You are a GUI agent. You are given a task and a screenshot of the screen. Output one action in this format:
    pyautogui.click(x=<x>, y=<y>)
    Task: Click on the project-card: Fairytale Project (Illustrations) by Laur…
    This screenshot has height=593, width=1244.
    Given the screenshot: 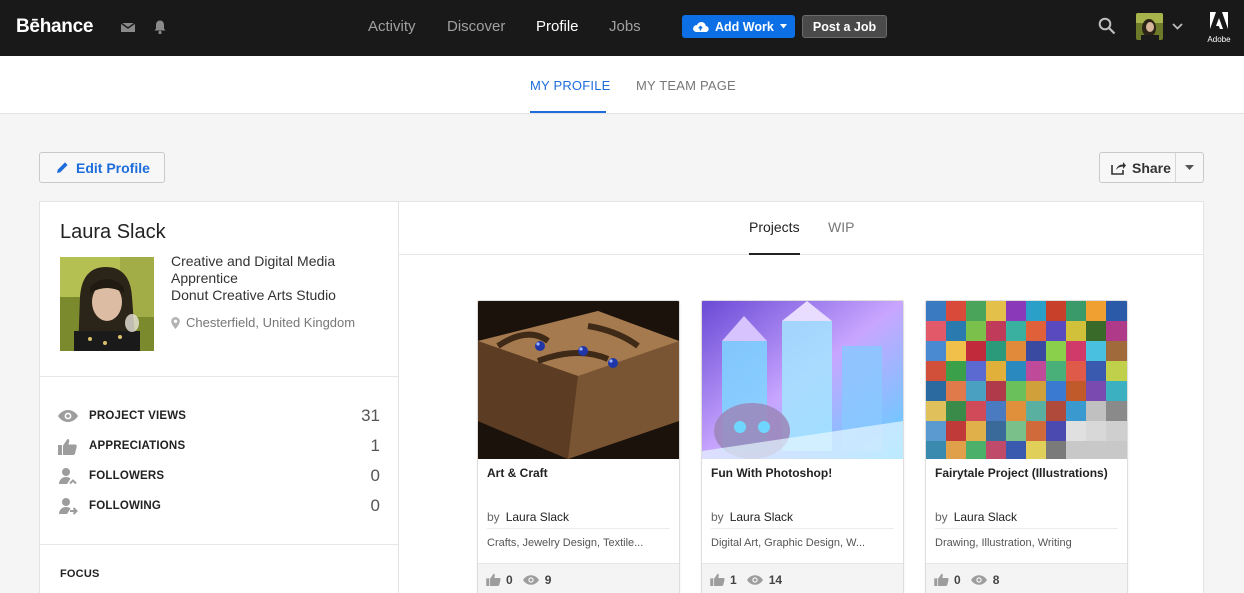 What is the action you would take?
    pyautogui.click(x=1026, y=446)
    